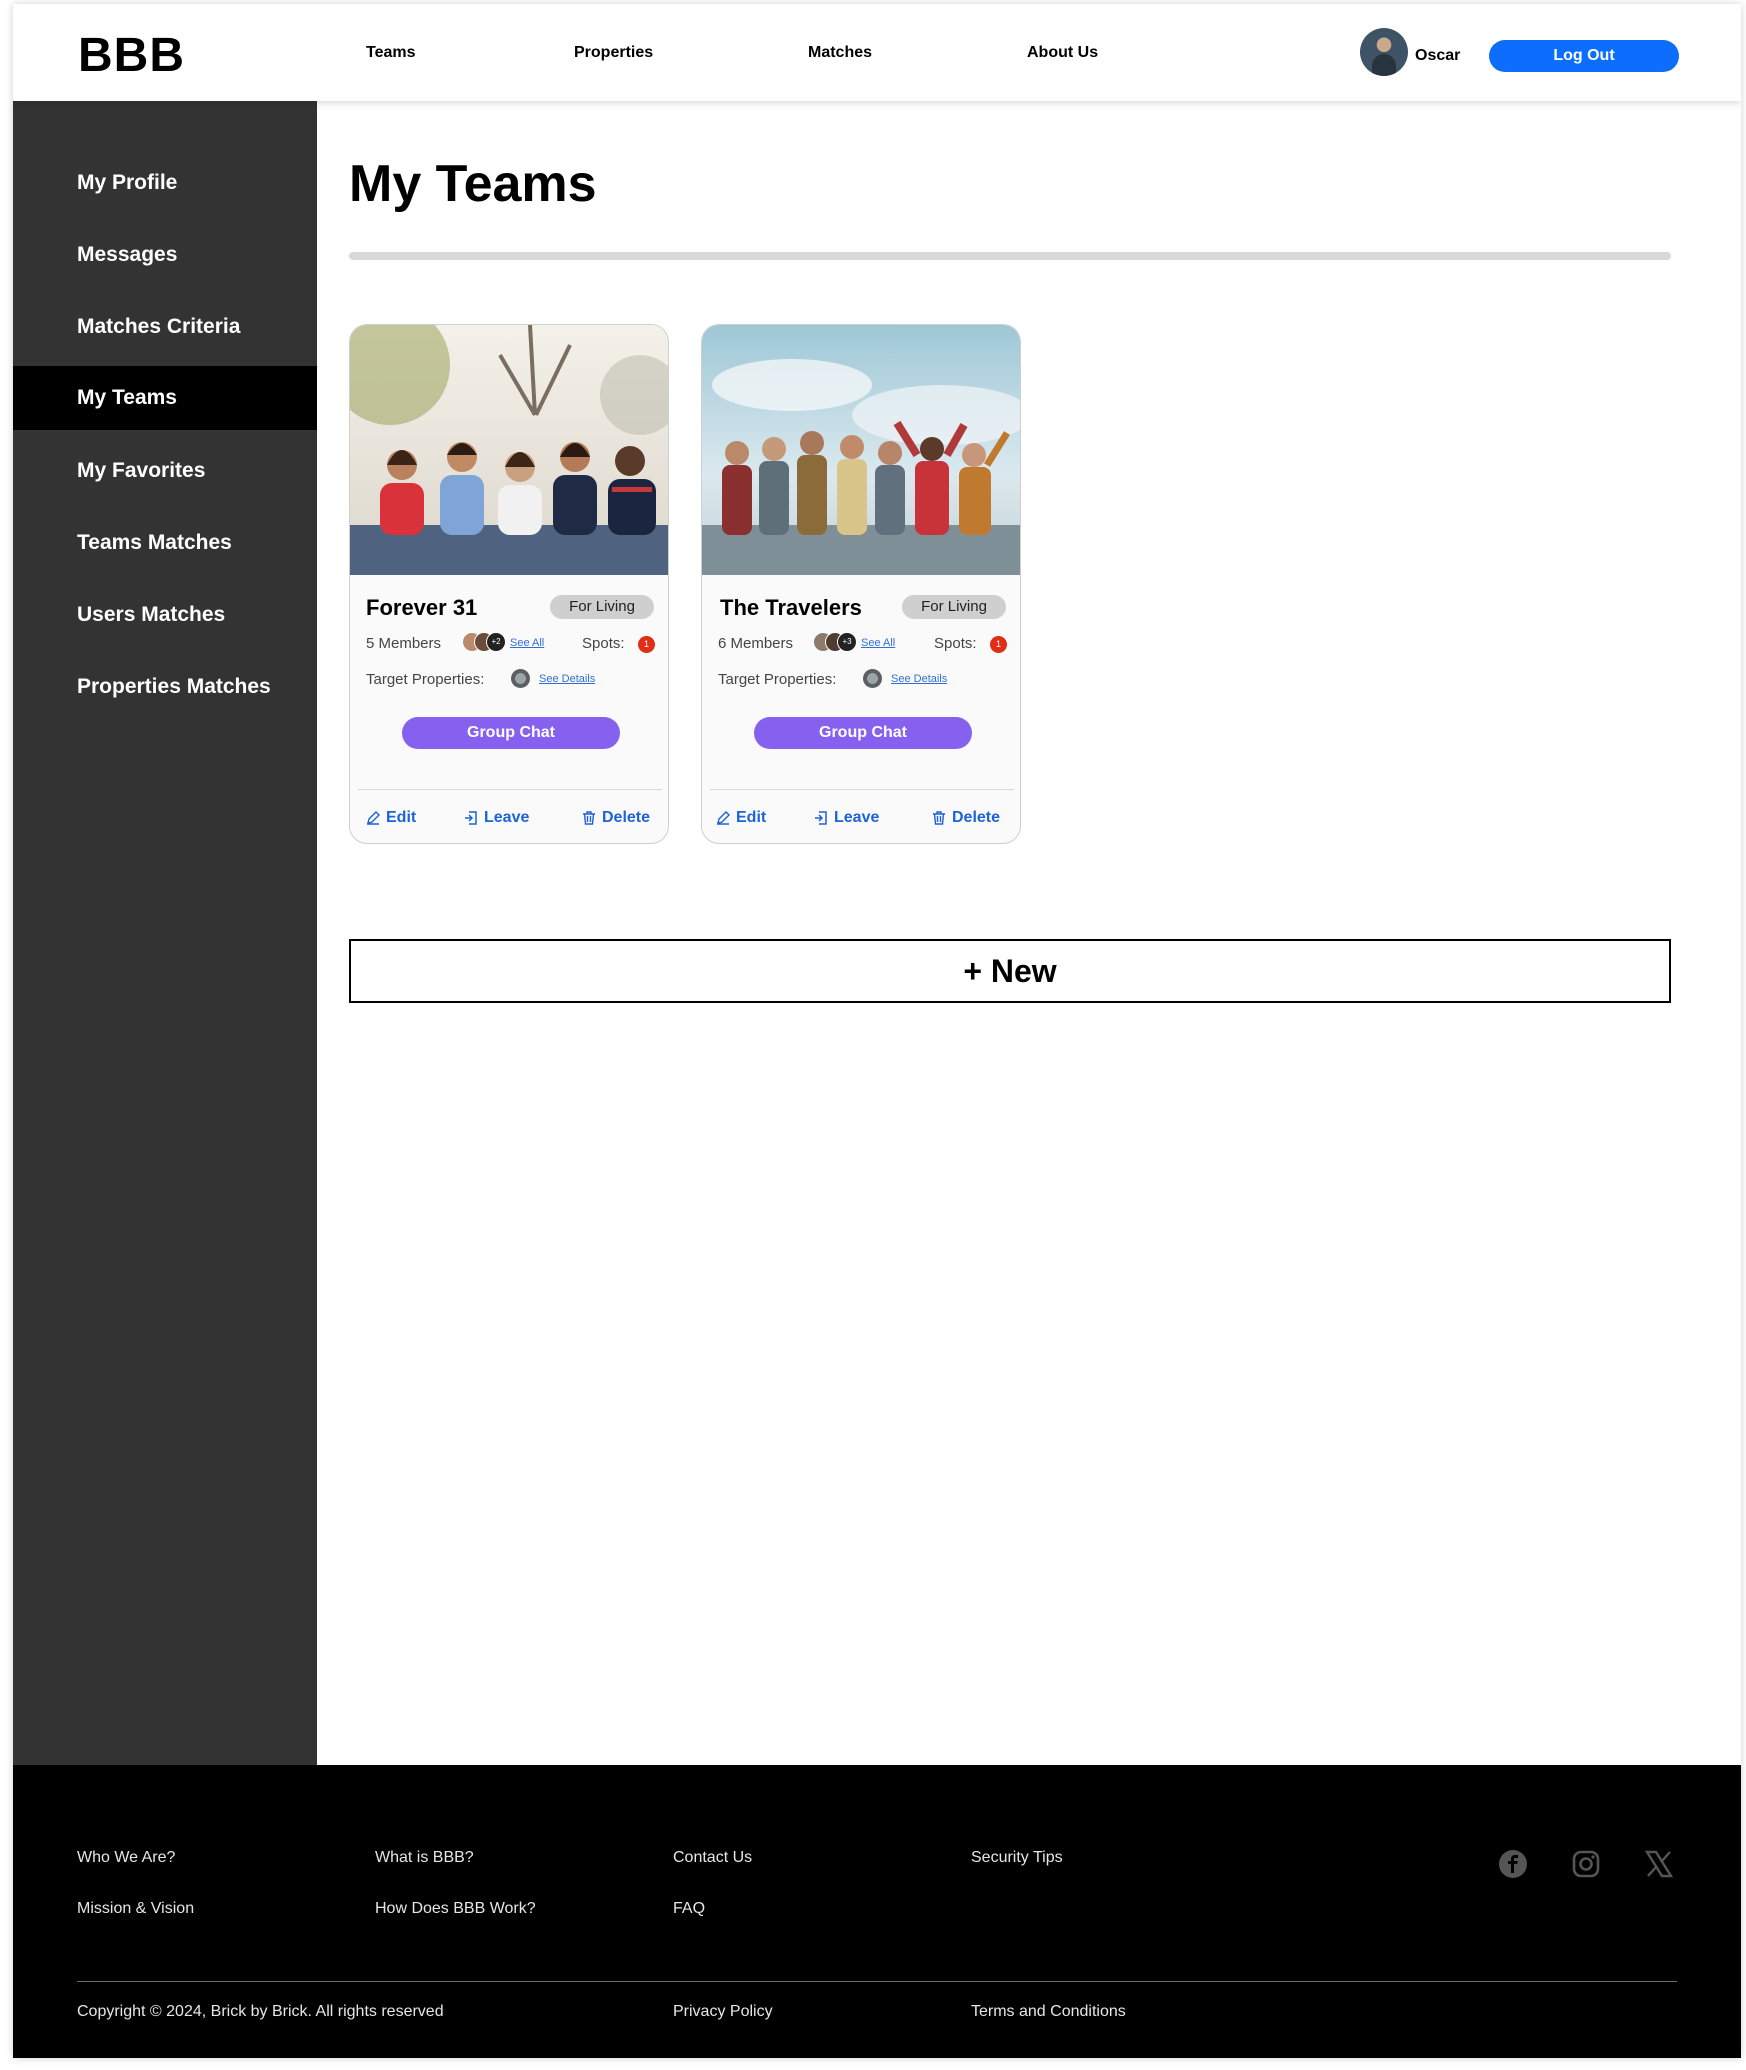 This screenshot has height=2070, width=1746. Describe the element at coordinates (165, 183) in the screenshot. I see `sidebar-item-my-profile: My Profile` at that location.